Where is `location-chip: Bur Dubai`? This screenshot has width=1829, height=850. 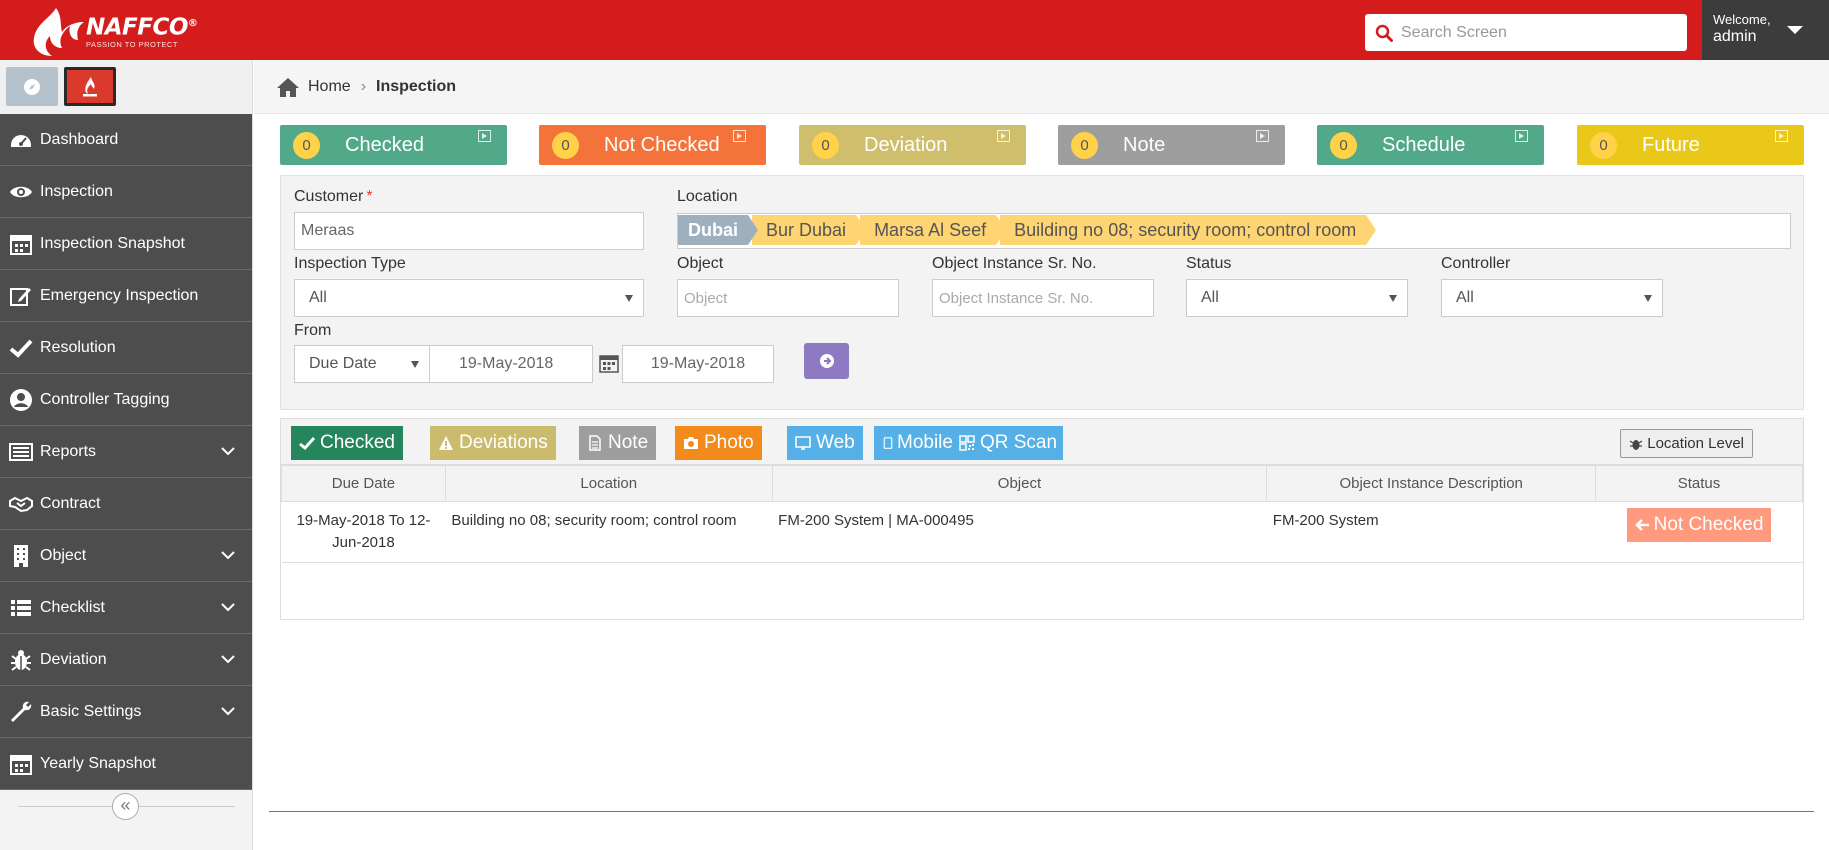 location-chip: Bur Dubai is located at coordinates (809, 230).